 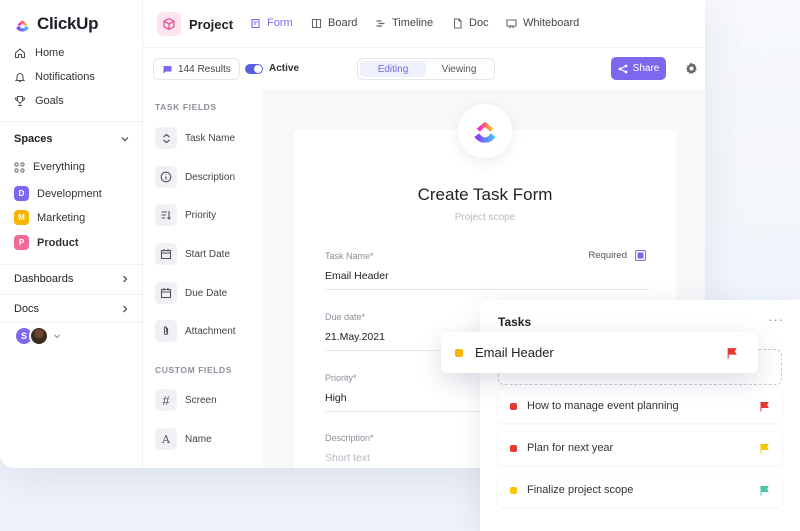 What do you see at coordinates (343, 23) in the screenshot?
I see `tab-label: Board` at bounding box center [343, 23].